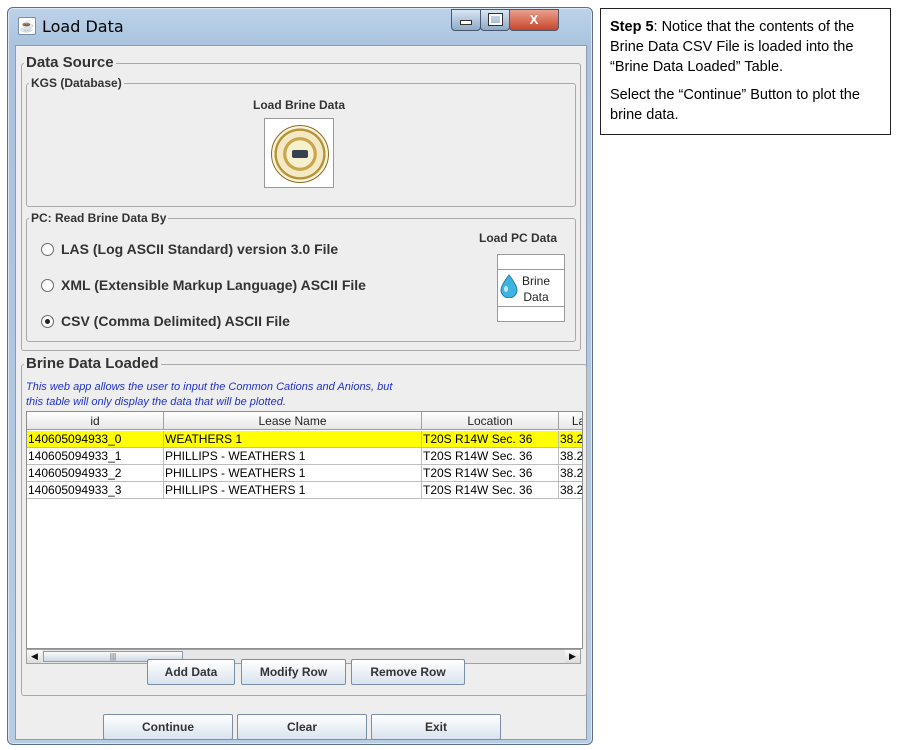  What do you see at coordinates (518, 238) in the screenshot?
I see `load-pc-data-label: Load PC Data` at bounding box center [518, 238].